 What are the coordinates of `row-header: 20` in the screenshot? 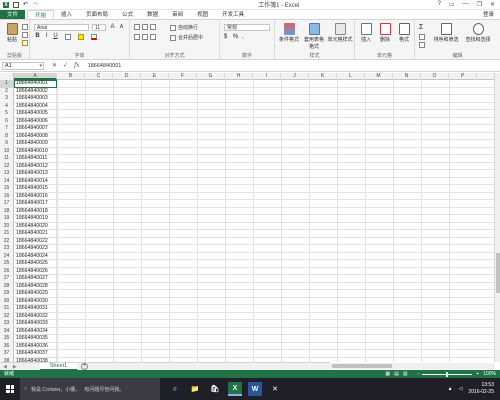 It's located at (7, 226).